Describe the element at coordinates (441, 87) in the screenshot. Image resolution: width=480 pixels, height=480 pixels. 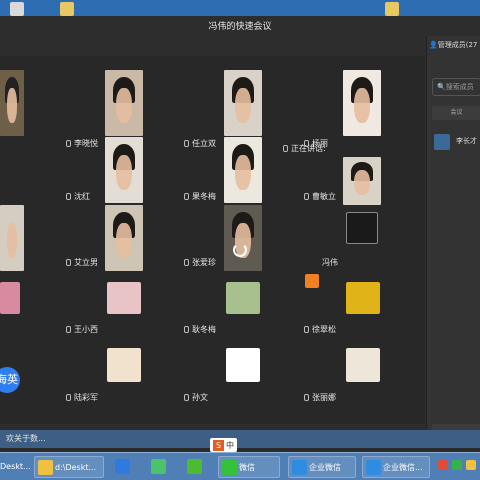
I see `search-icon: 🔍` at that location.